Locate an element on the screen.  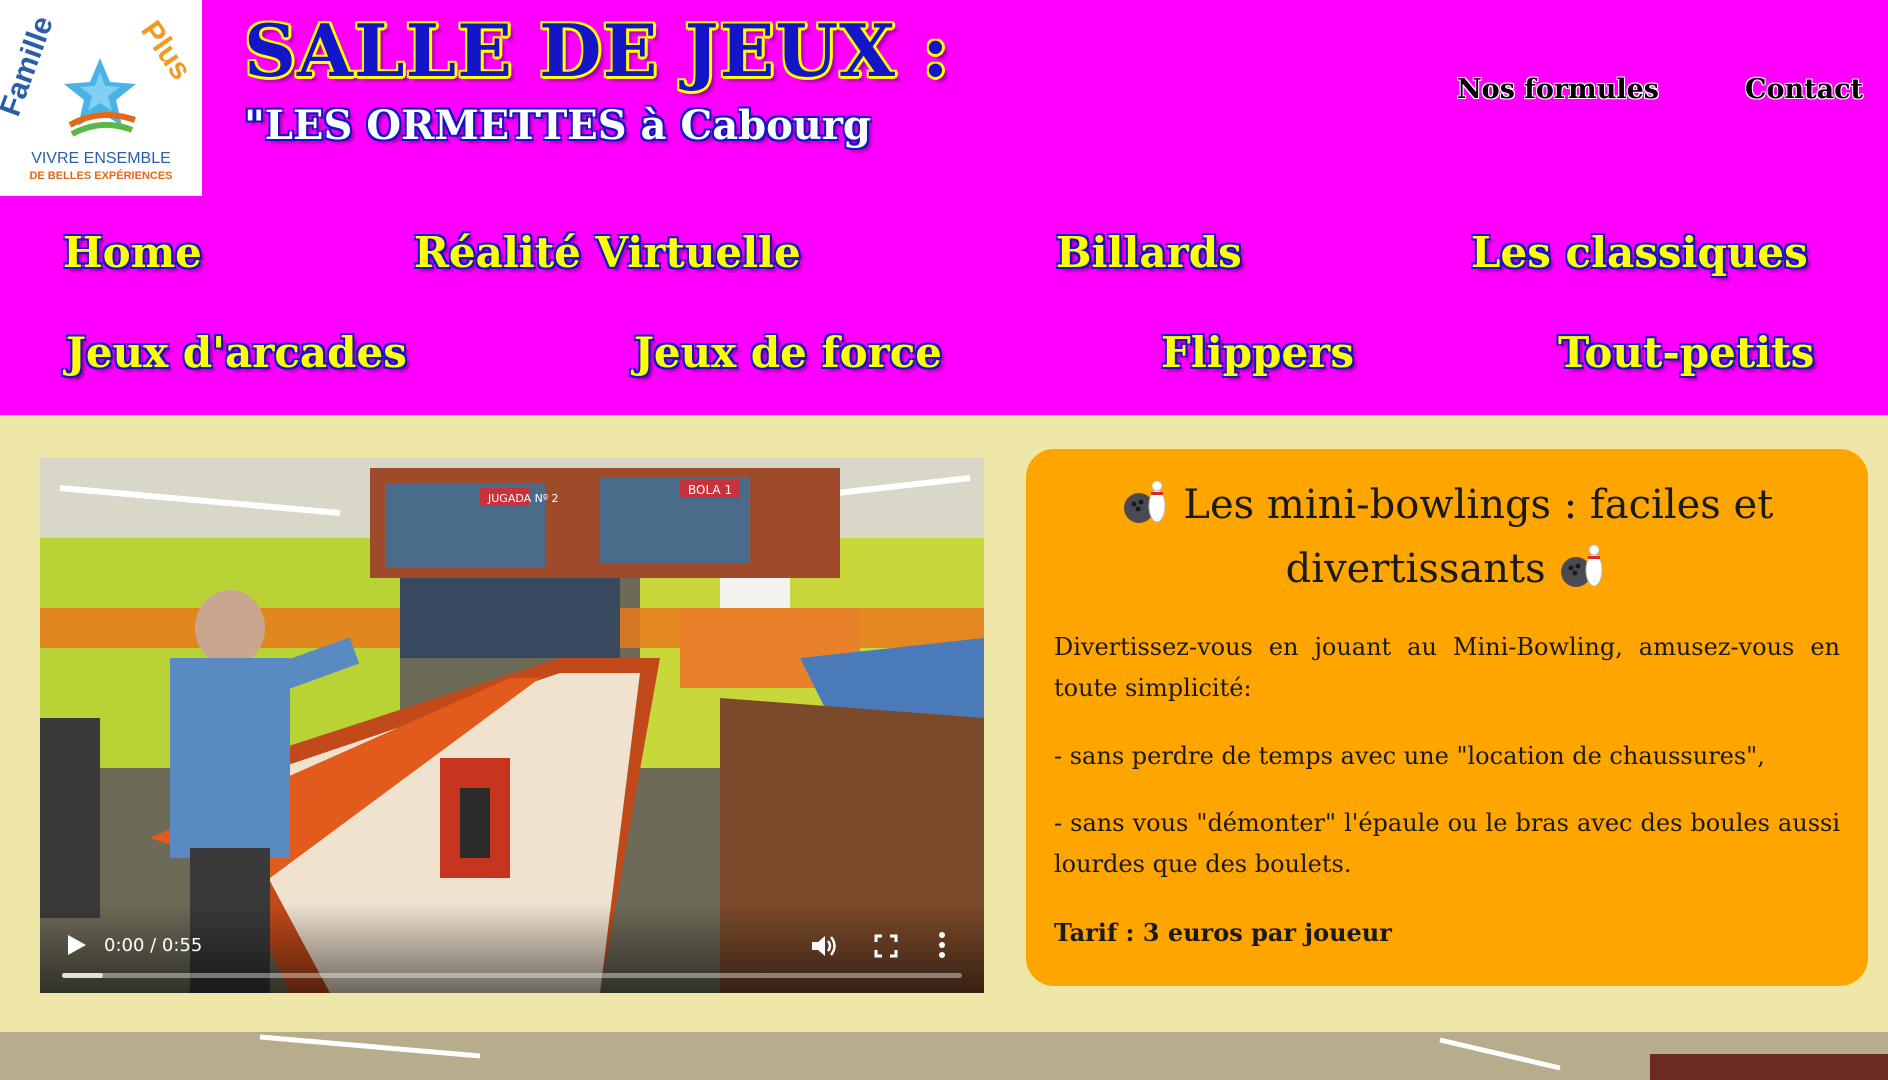
card-price: Tarif : 3 euros par joueur is located at coordinates (1223, 932).